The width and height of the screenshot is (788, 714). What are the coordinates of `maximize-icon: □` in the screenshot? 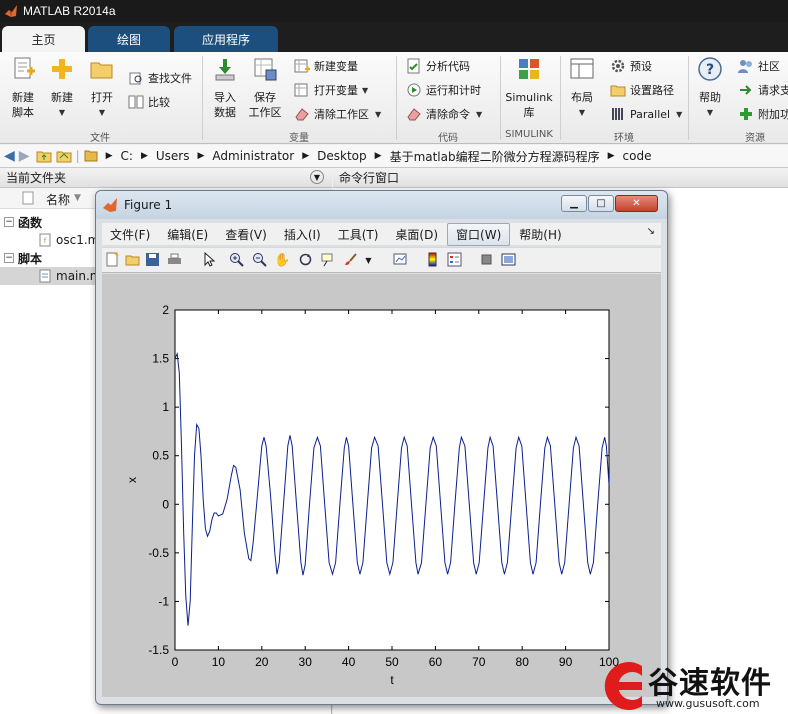 It's located at (601, 203).